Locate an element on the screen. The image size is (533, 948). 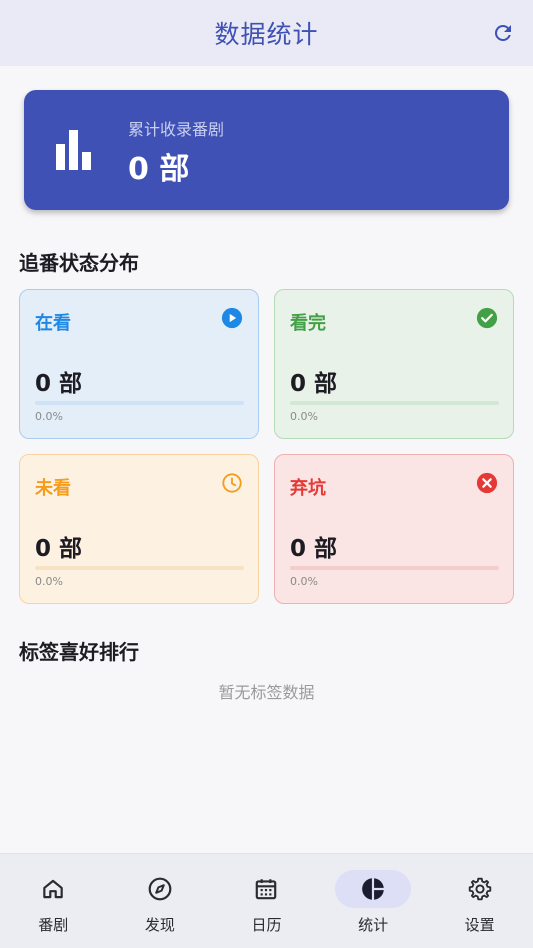
status-card-dropped: 弃坑 0 部 0.0% is located at coordinates (394, 529).